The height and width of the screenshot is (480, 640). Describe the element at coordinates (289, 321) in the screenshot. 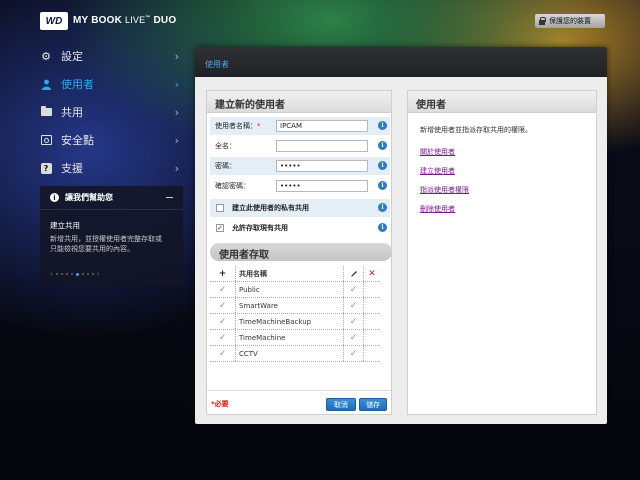

I see `share-name: TimeMachineBackup` at that location.